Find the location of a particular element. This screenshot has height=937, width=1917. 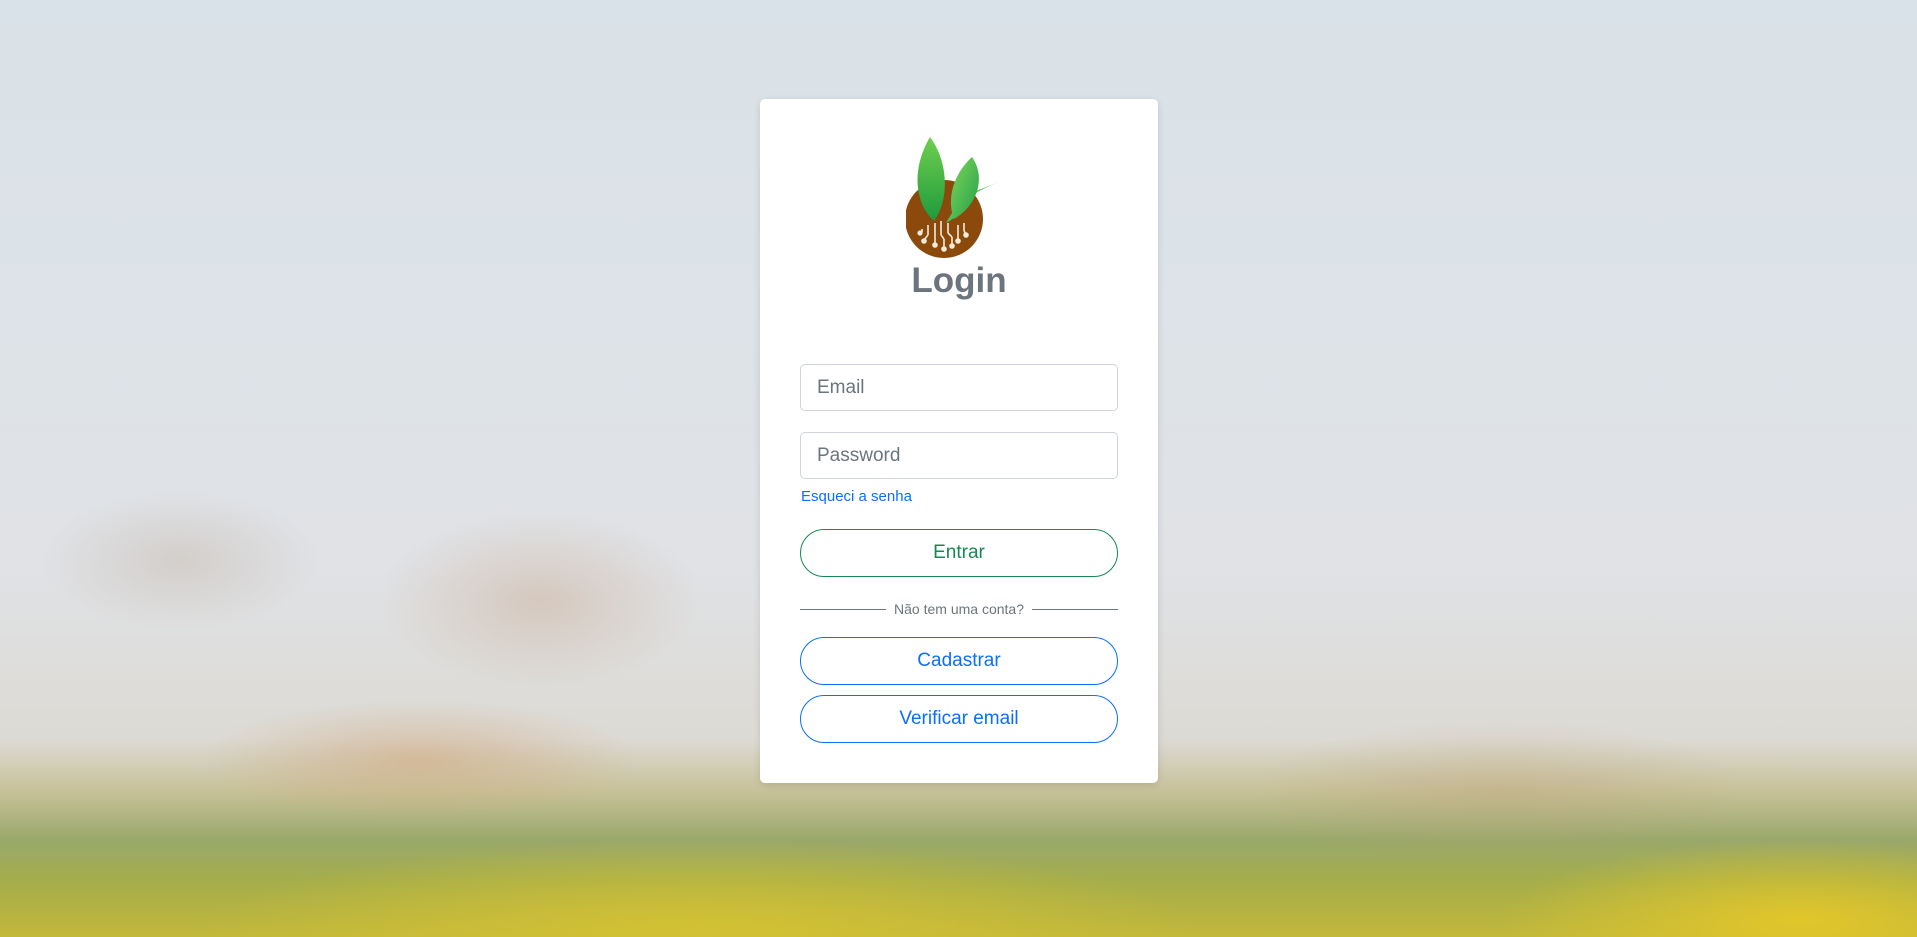

divider-text: Não tem uma conta? is located at coordinates (959, 609).